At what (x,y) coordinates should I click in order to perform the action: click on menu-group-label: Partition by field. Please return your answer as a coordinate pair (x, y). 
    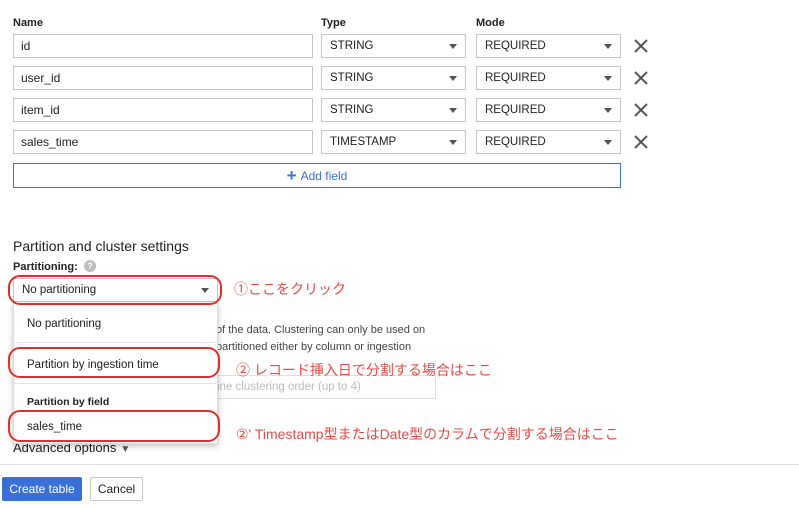
    Looking at the image, I should click on (68, 402).